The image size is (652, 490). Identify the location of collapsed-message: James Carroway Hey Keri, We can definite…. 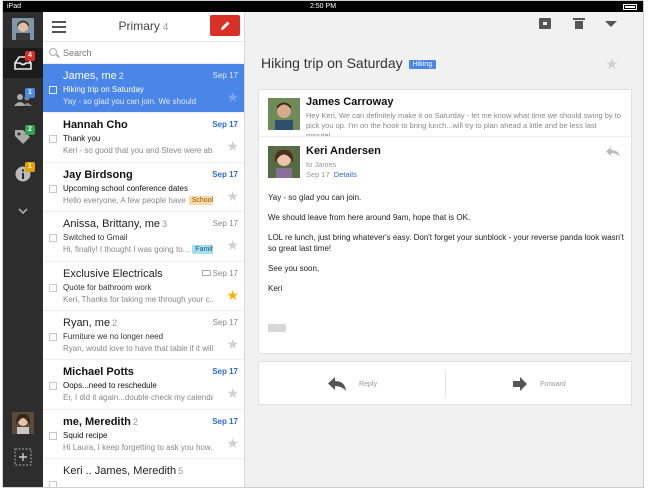
(445, 114).